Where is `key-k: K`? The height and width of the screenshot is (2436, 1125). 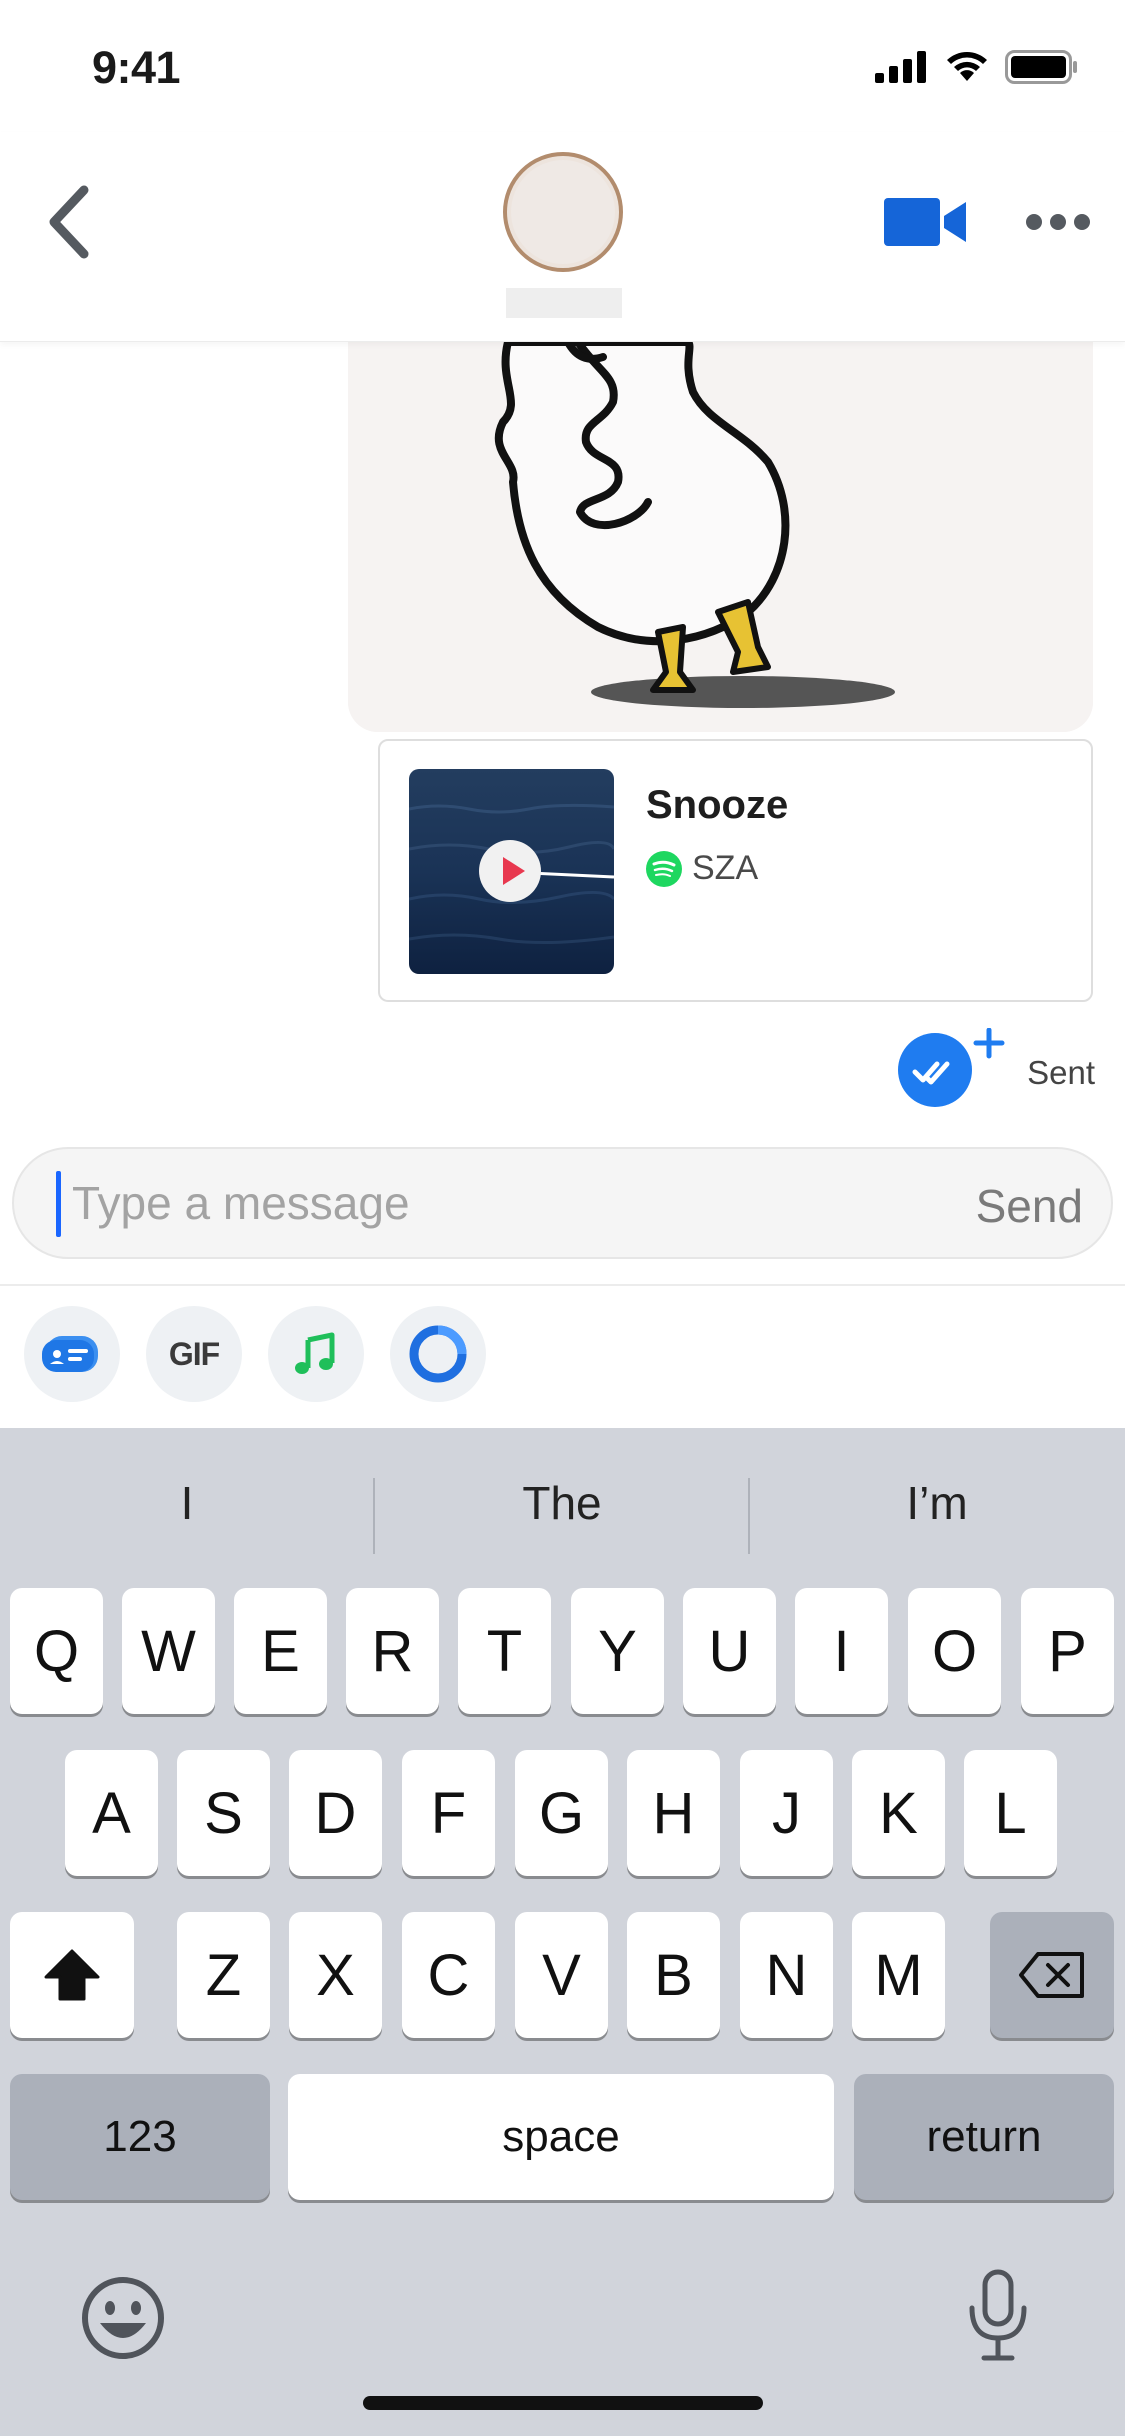
key-k: K is located at coordinates (898, 1813).